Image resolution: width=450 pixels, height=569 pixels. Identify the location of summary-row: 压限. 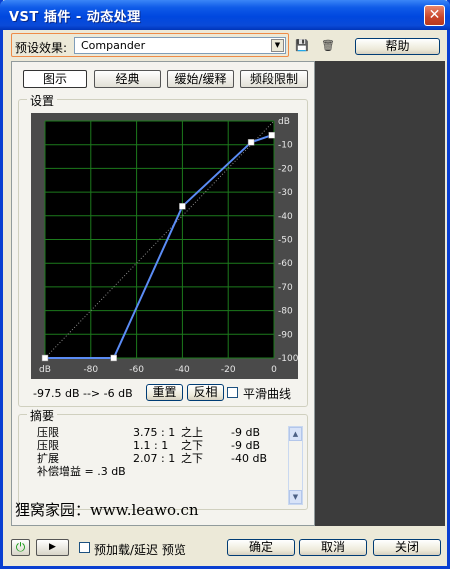
(48, 433).